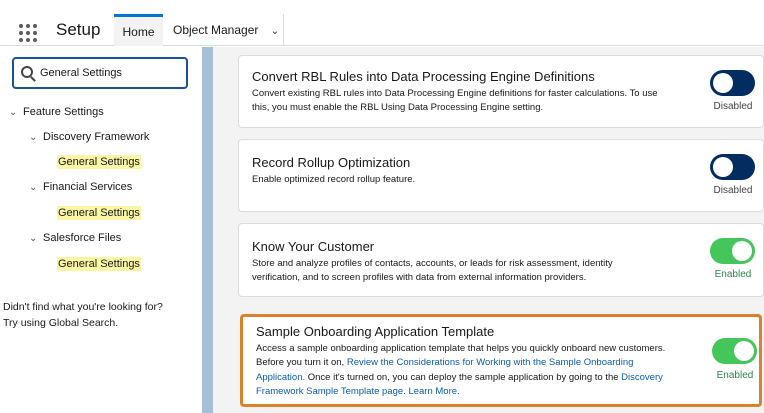 The height and width of the screenshot is (413, 764). What do you see at coordinates (63, 112) in the screenshot?
I see `tree-item-label: Feature Settings` at bounding box center [63, 112].